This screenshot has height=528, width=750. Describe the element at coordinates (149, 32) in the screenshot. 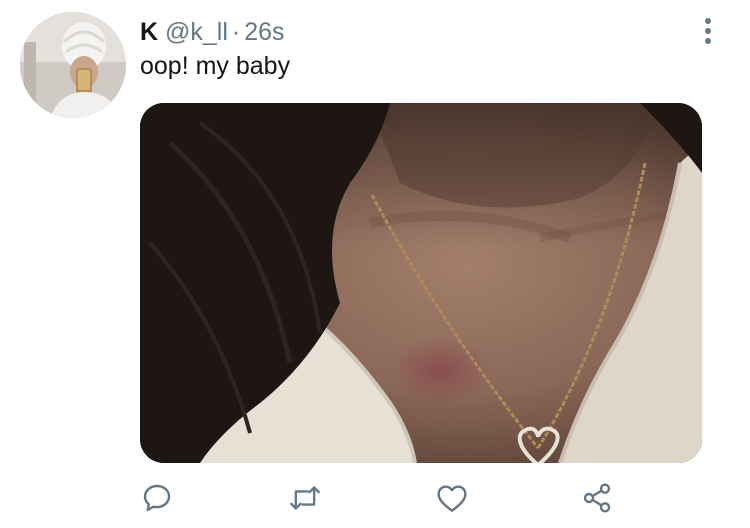

I see `display-name: K` at that location.